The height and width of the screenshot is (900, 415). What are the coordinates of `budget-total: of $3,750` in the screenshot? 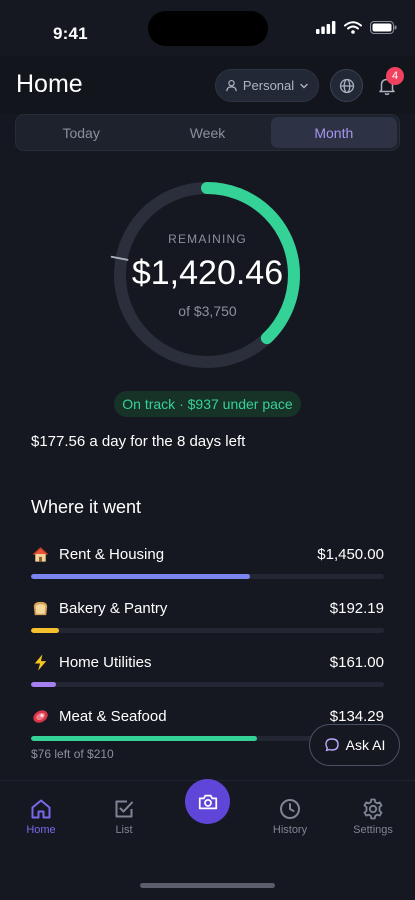 It's located at (207, 311).